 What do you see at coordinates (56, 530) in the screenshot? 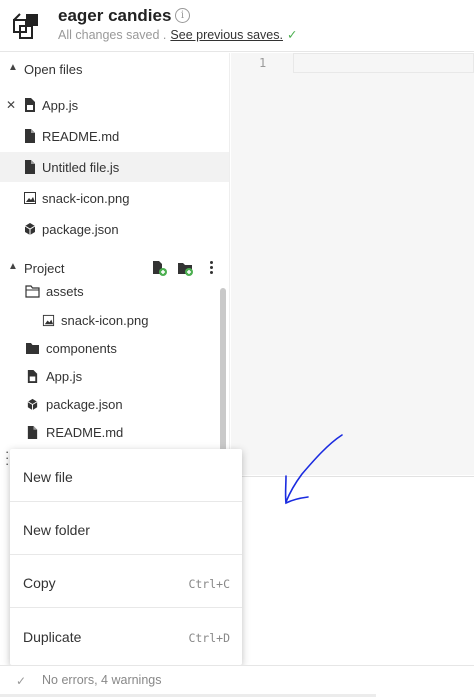
I see `menu-item-label: New folder` at bounding box center [56, 530].